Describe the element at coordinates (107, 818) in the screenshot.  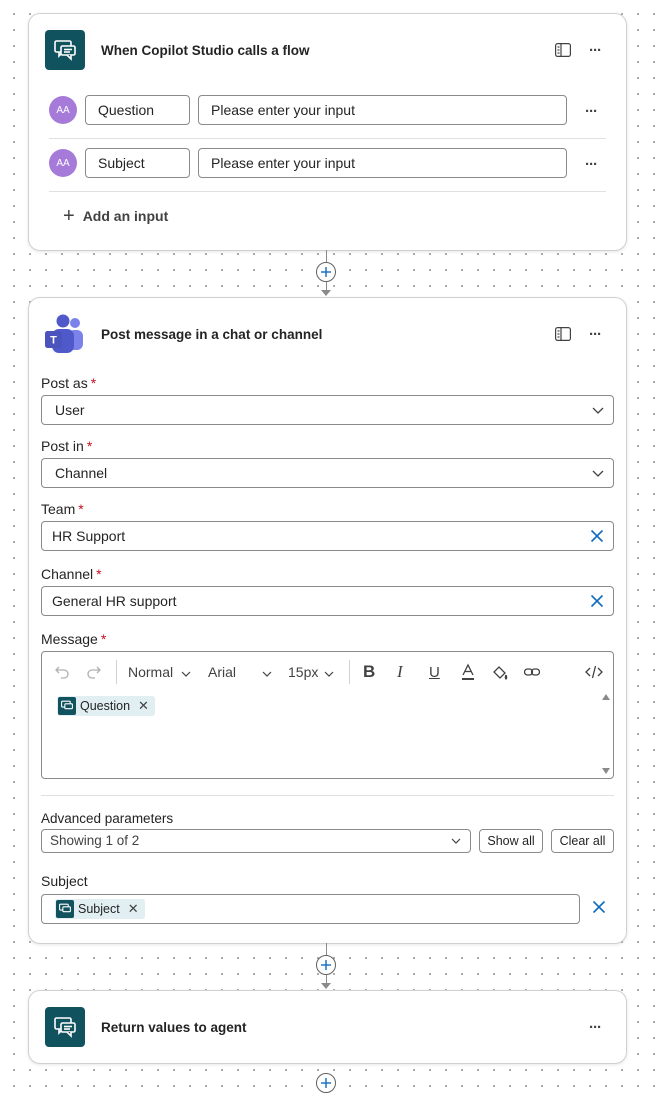
I see `advanced-parameters-label: Advanced parameters` at that location.